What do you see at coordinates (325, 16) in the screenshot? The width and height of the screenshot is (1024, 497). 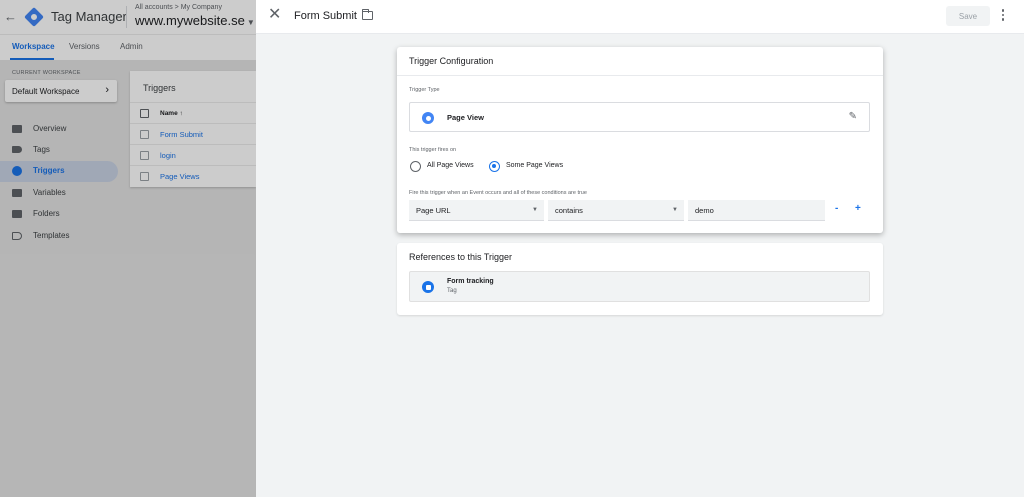 I see `trigger-name-title: Form Submit` at bounding box center [325, 16].